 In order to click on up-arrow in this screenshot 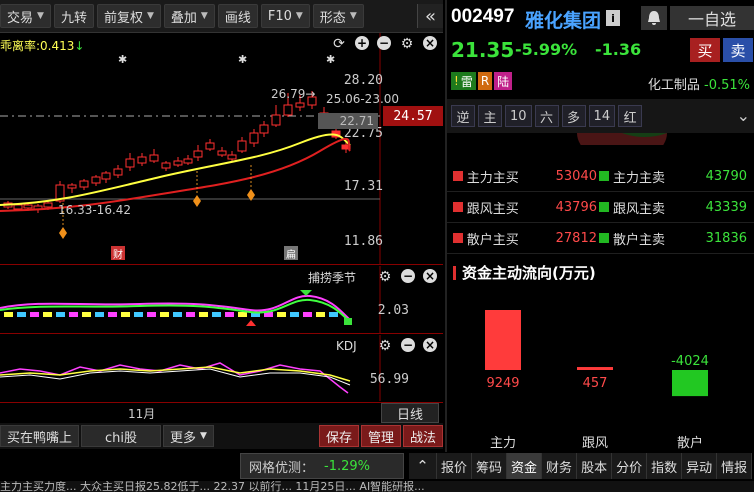, I will do `click(251, 323)`.